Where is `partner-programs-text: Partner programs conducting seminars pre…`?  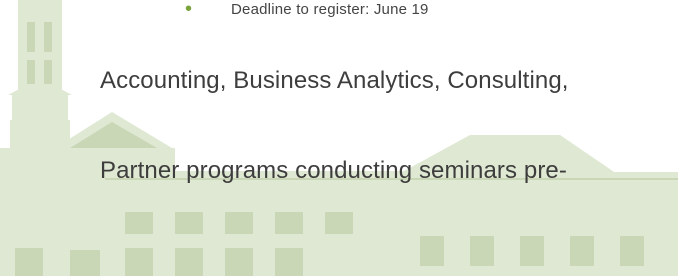
partner-programs-text: Partner programs conducting seminars pre… is located at coordinates (333, 170).